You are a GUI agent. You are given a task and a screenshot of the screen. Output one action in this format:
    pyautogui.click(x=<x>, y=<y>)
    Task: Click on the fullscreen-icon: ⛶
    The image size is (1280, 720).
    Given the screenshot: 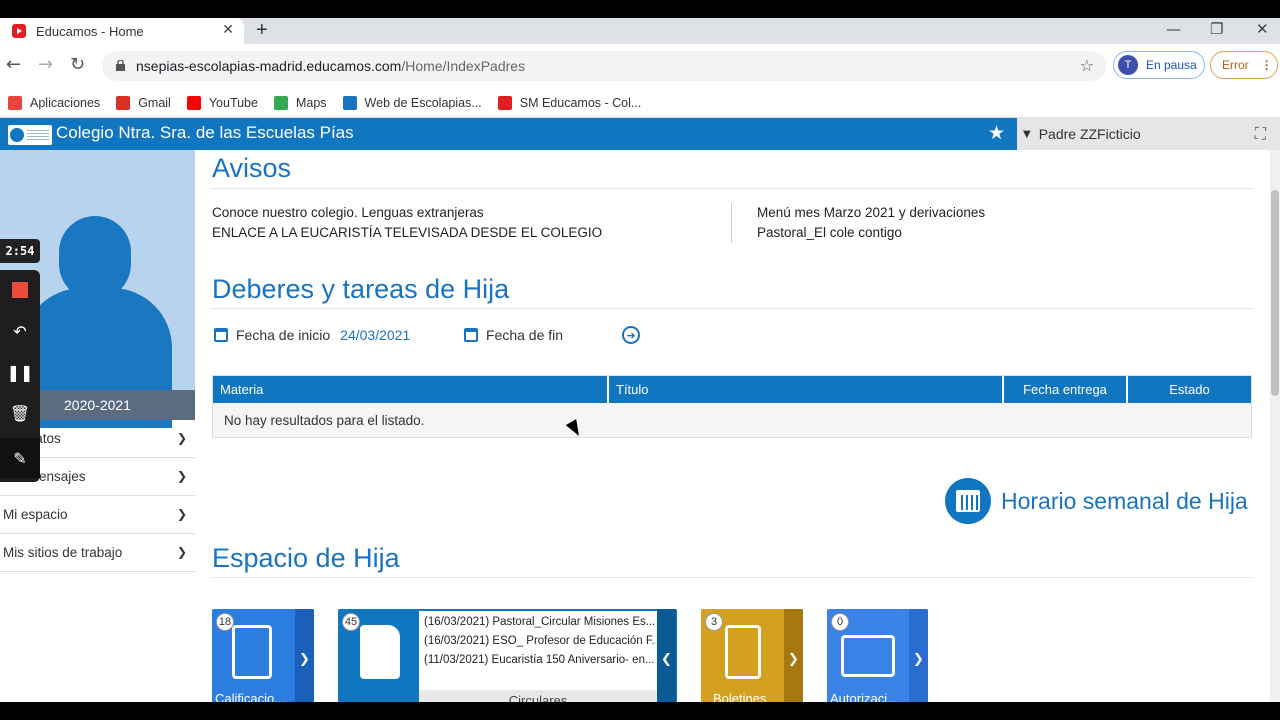 What is the action you would take?
    pyautogui.click(x=1260, y=134)
    